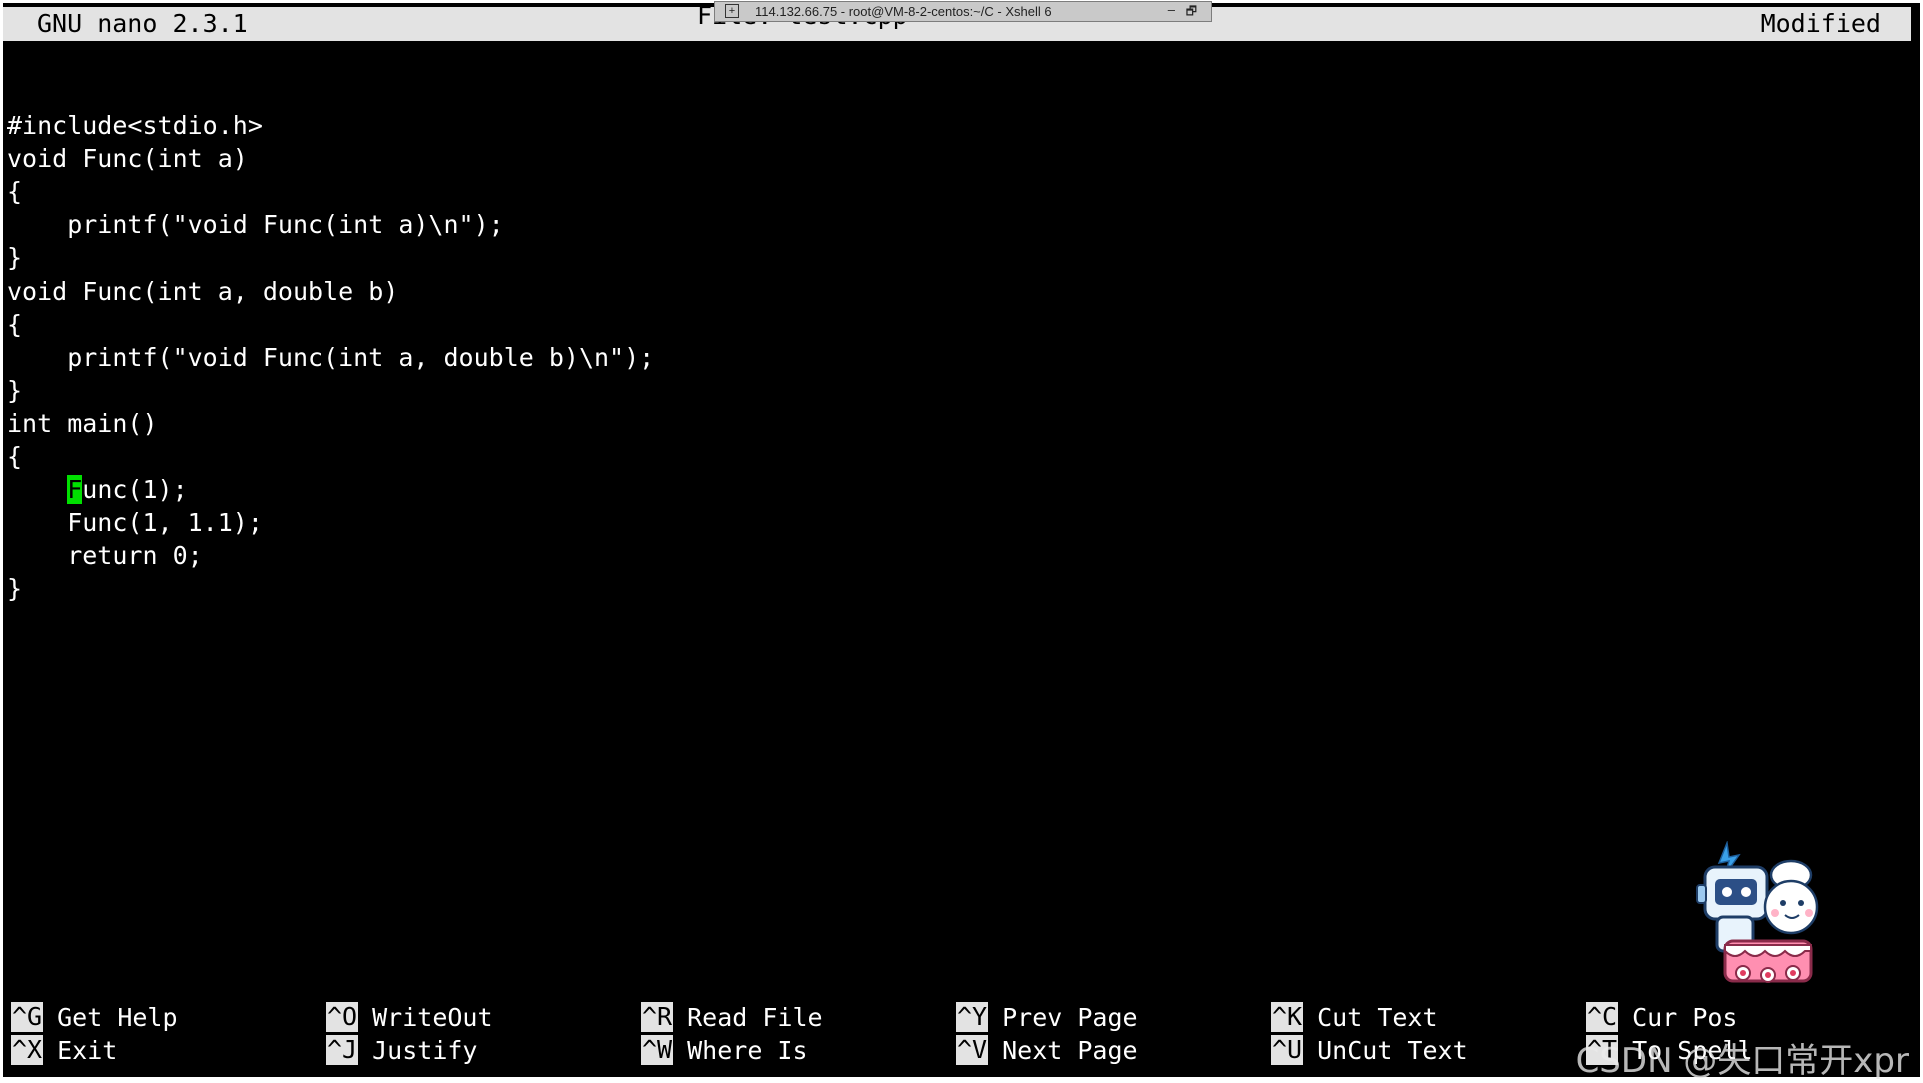  Describe the element at coordinates (255, 225) in the screenshot. I see `code-line: printf("void Func(int a)\n");` at that location.